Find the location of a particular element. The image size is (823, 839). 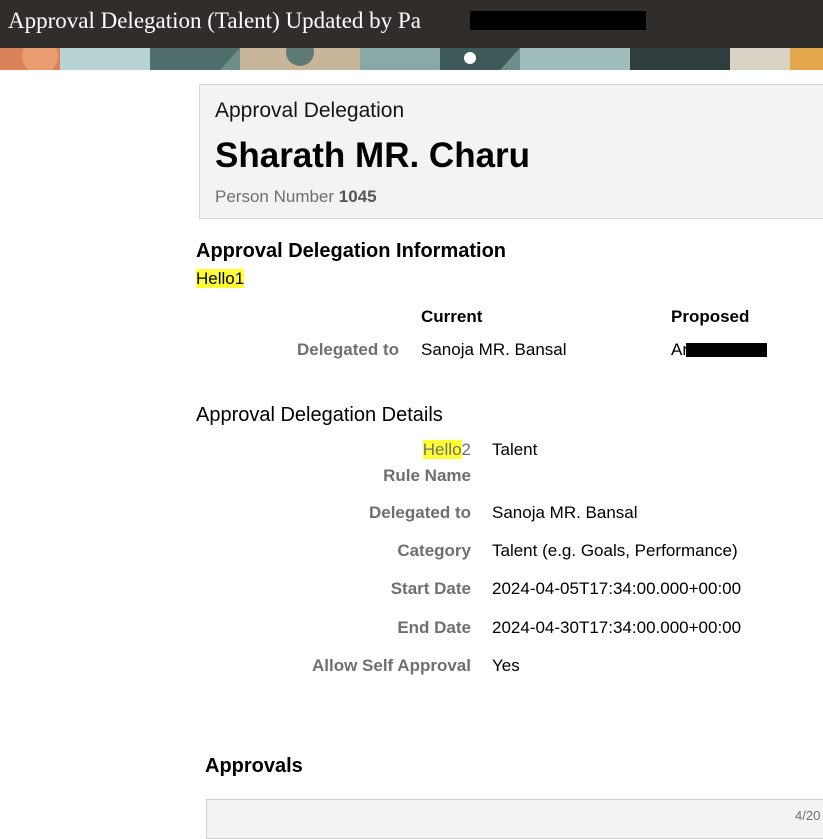

info-section-title: Approval Delegation Information is located at coordinates (351, 251).